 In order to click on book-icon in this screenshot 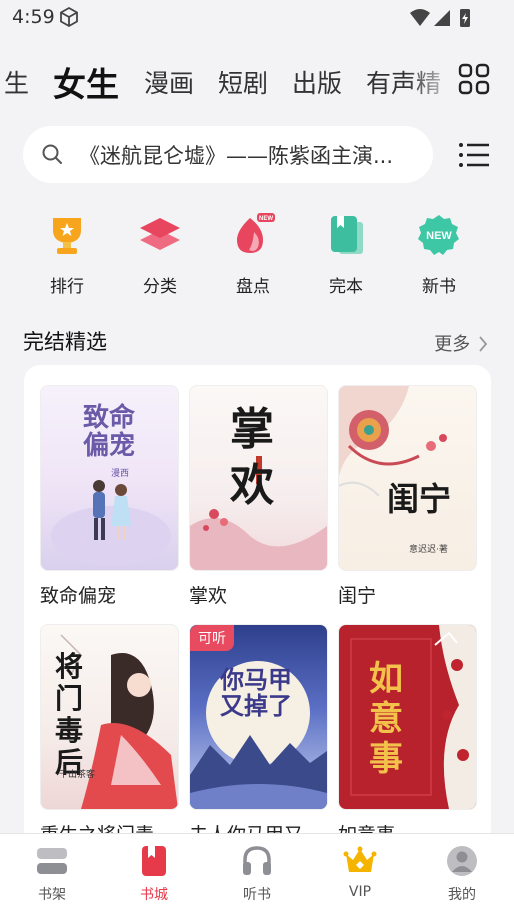, I will do `click(346, 235)`.